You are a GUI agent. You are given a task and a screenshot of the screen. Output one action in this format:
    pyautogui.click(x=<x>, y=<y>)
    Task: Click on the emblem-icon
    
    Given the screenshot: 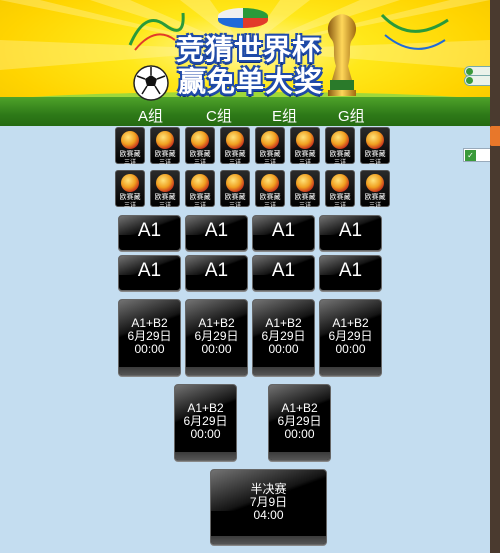 What is the action you would take?
    pyautogui.click(x=243, y=18)
    